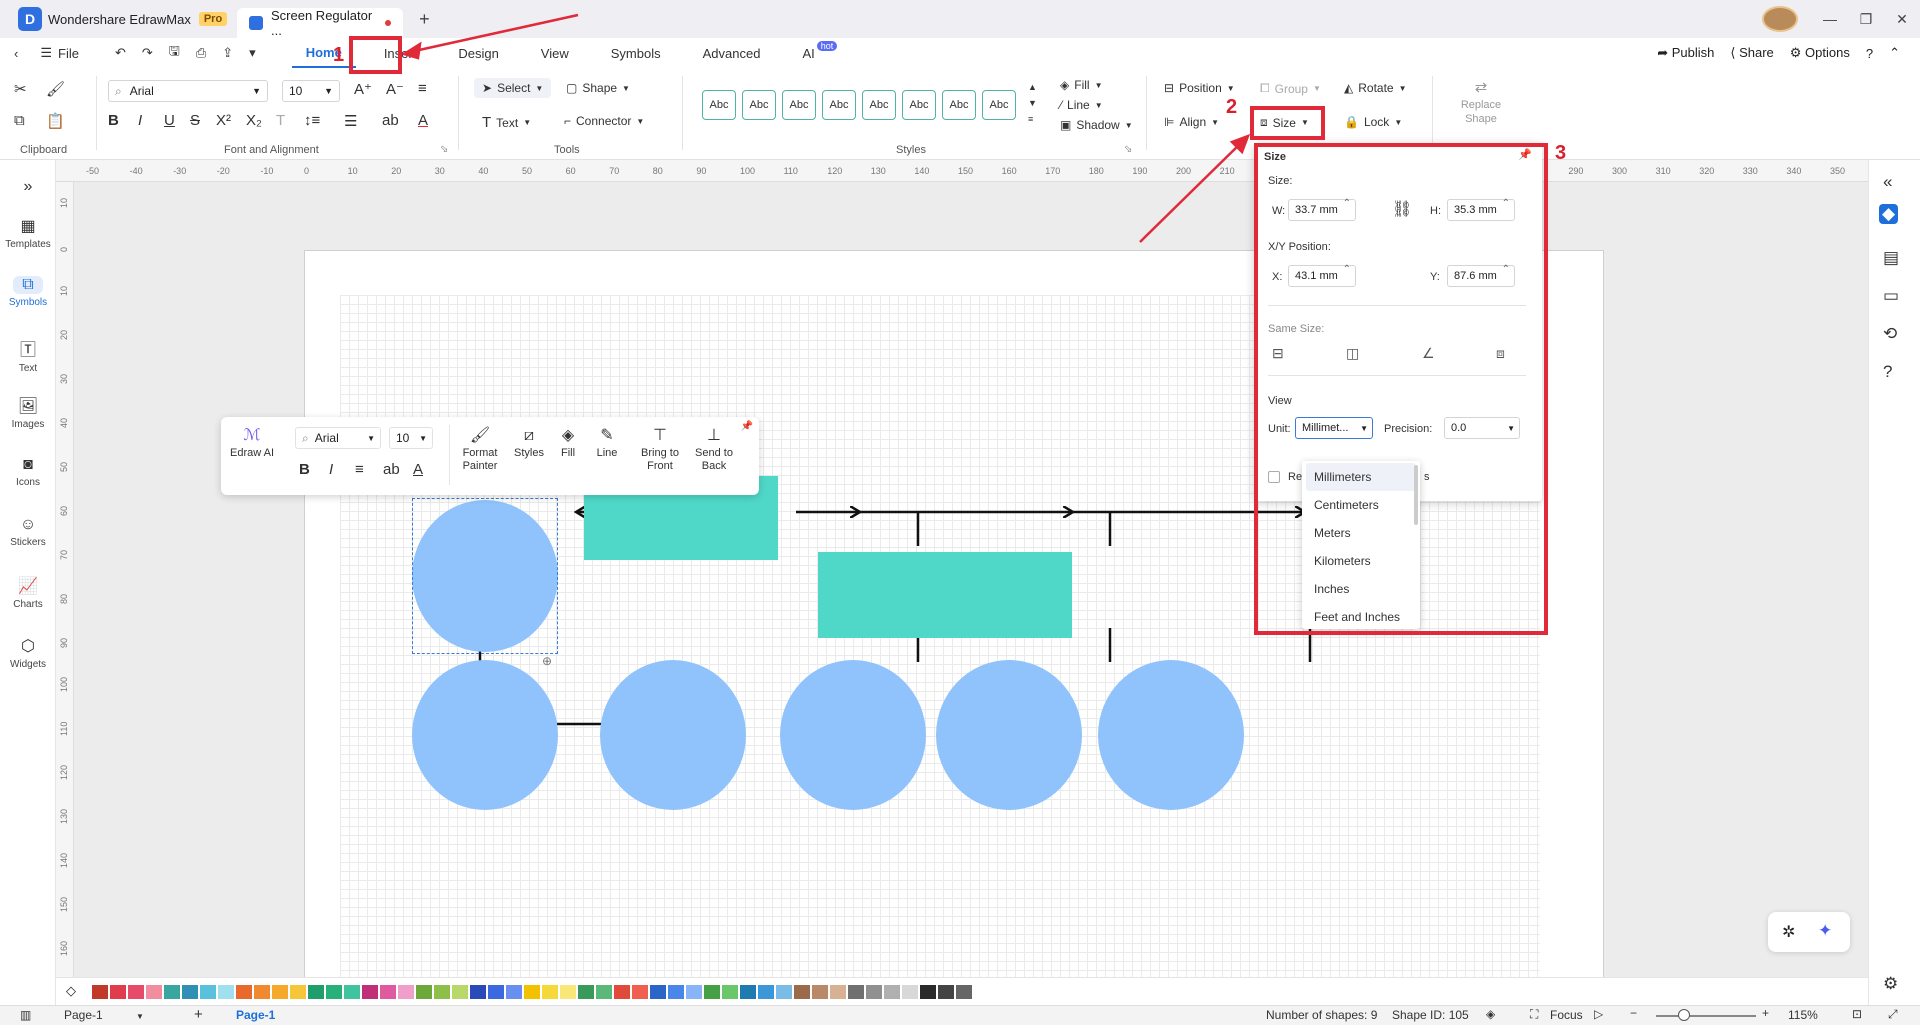 The height and width of the screenshot is (1025, 1920). What do you see at coordinates (304, 469) in the screenshot?
I see `bold-icon: B` at bounding box center [304, 469].